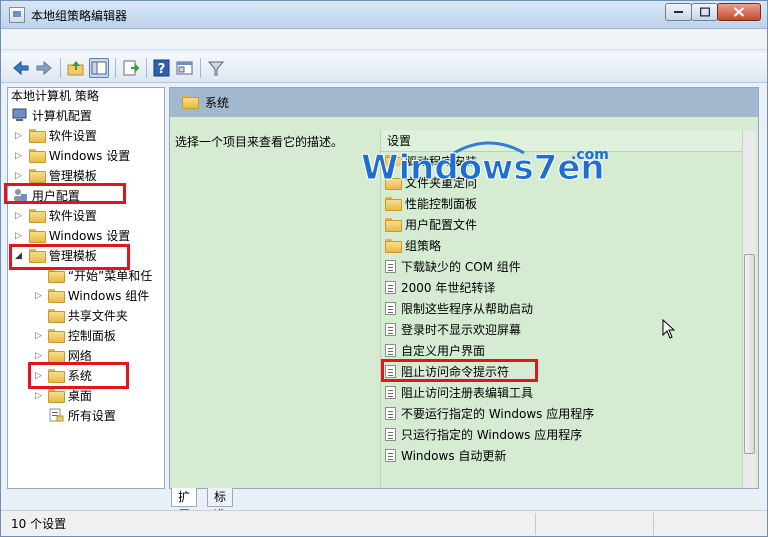 The width and height of the screenshot is (768, 537). What do you see at coordinates (440, 288) in the screenshot?
I see `list-item: 2000 年世纪转译` at bounding box center [440, 288].